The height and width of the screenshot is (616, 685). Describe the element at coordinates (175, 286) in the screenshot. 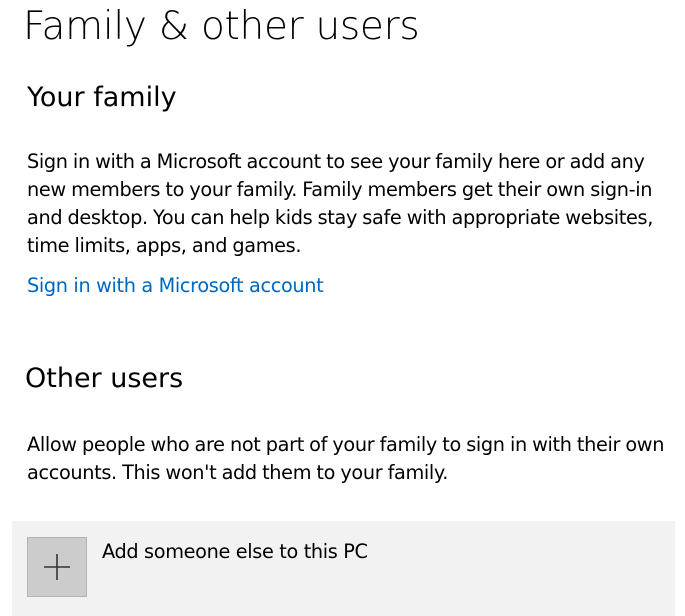

I see `sign-in-microsoft-account-link: Sign in with a Microsoft account` at that location.